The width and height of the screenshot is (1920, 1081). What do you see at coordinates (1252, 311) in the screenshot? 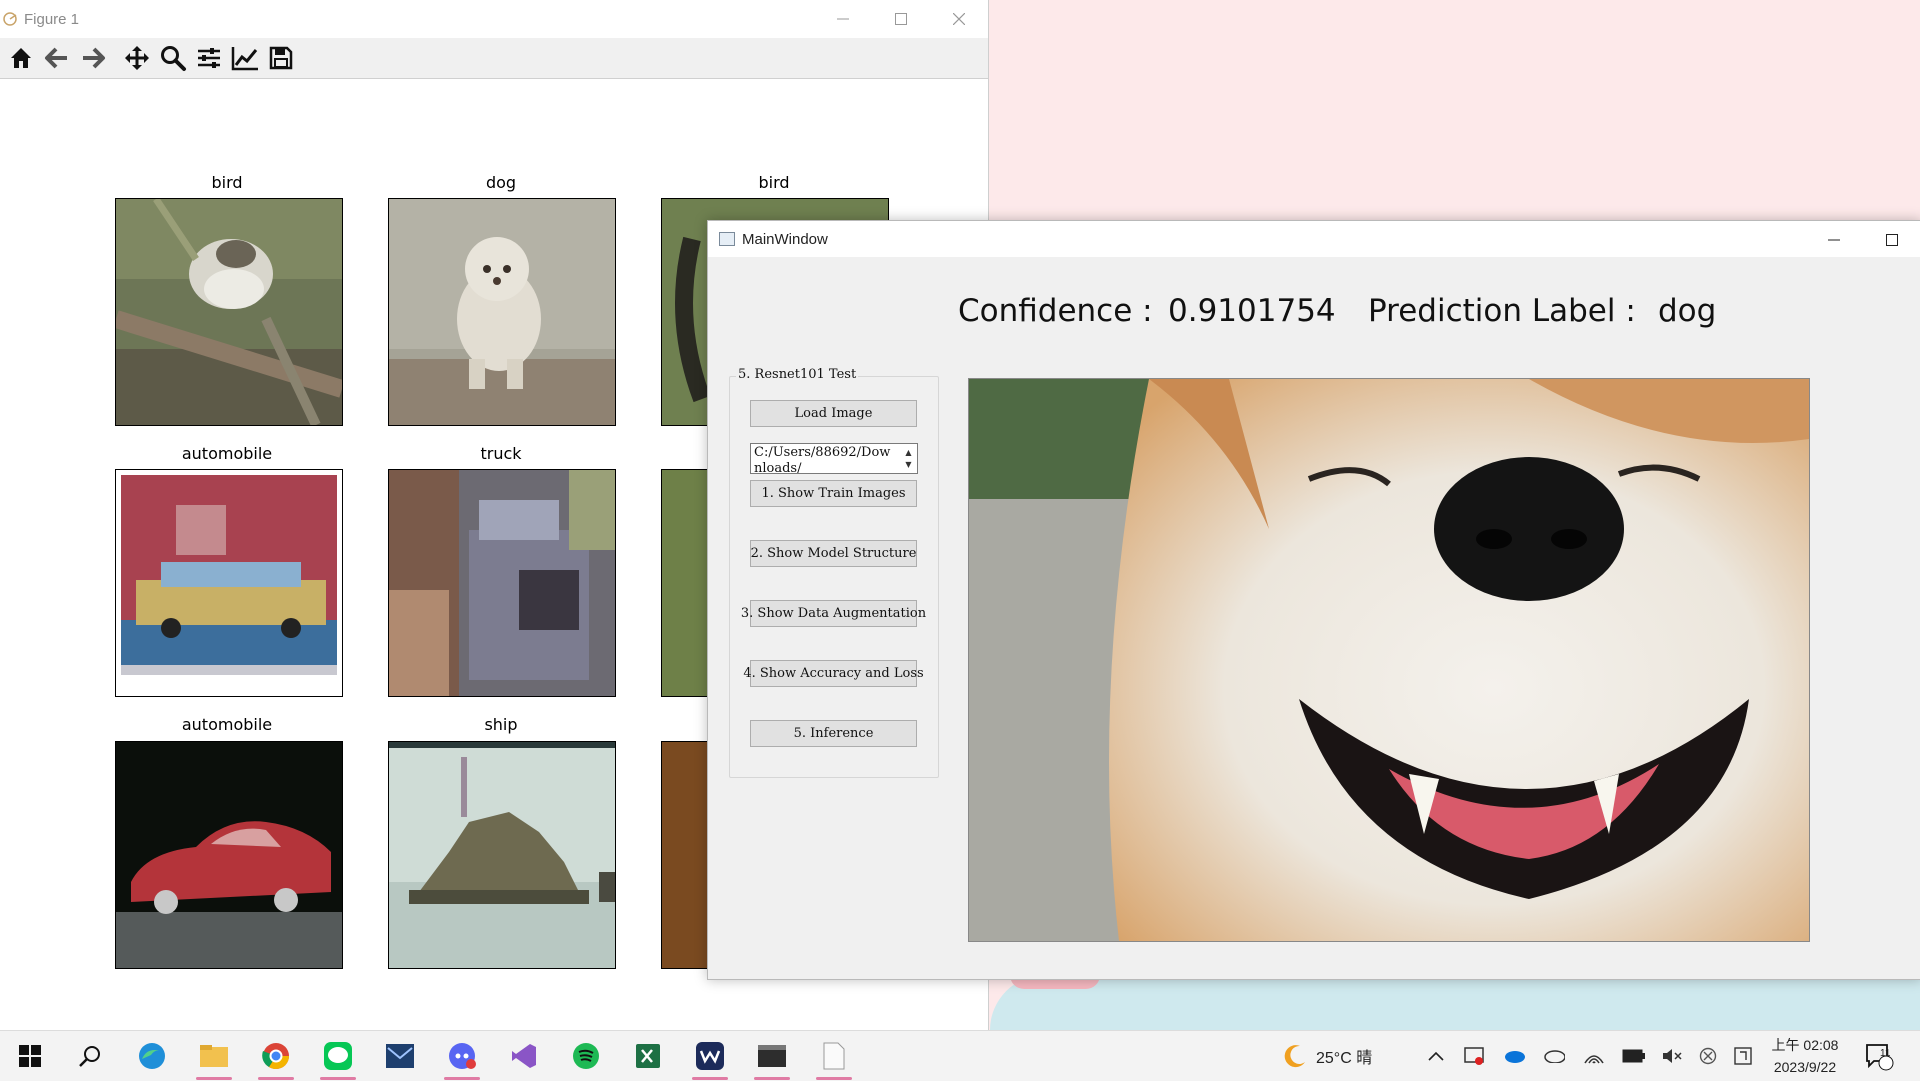
I see `confidence-value: 0.9101754` at bounding box center [1252, 311].